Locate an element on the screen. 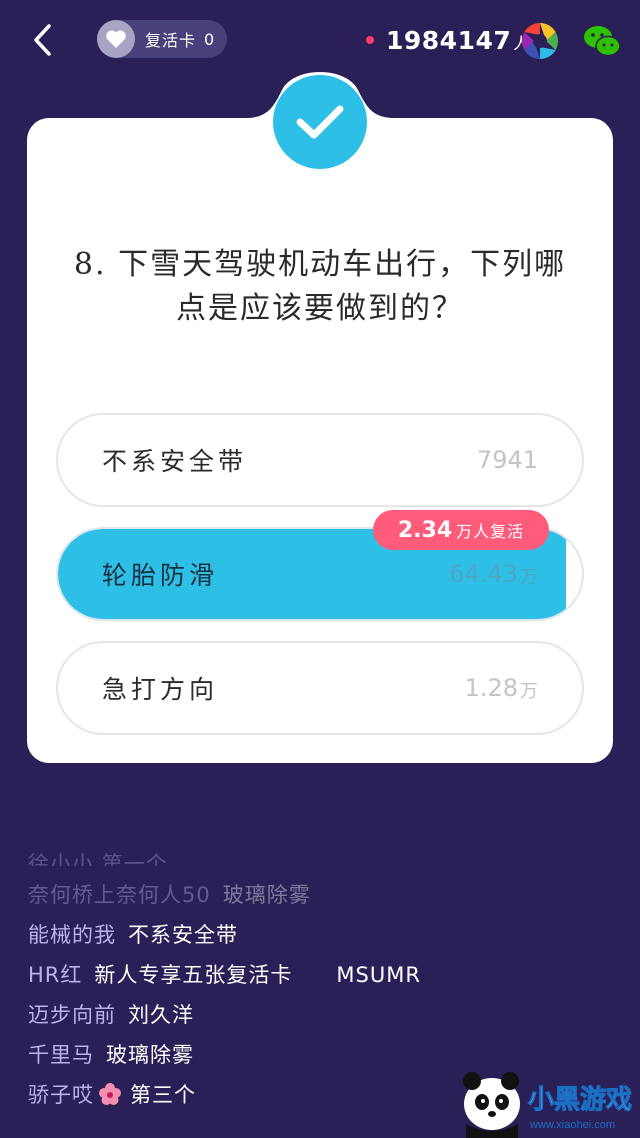 Image resolution: width=640 pixels, height=1138 pixels. chat-text: 刘久洋 is located at coordinates (161, 1015).